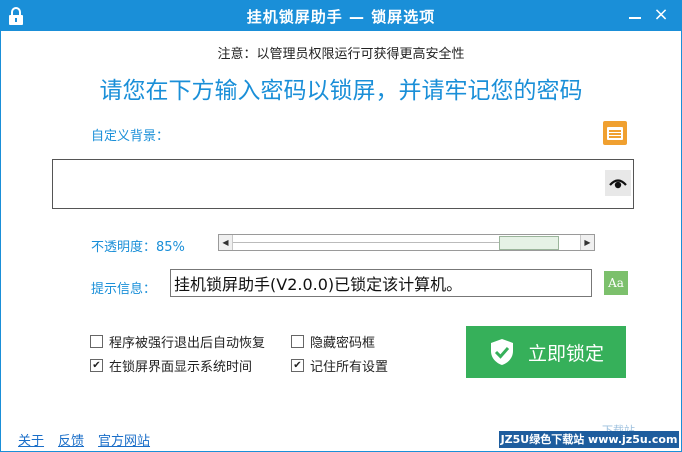  I want to click on shield-check-icon, so click(501, 352).